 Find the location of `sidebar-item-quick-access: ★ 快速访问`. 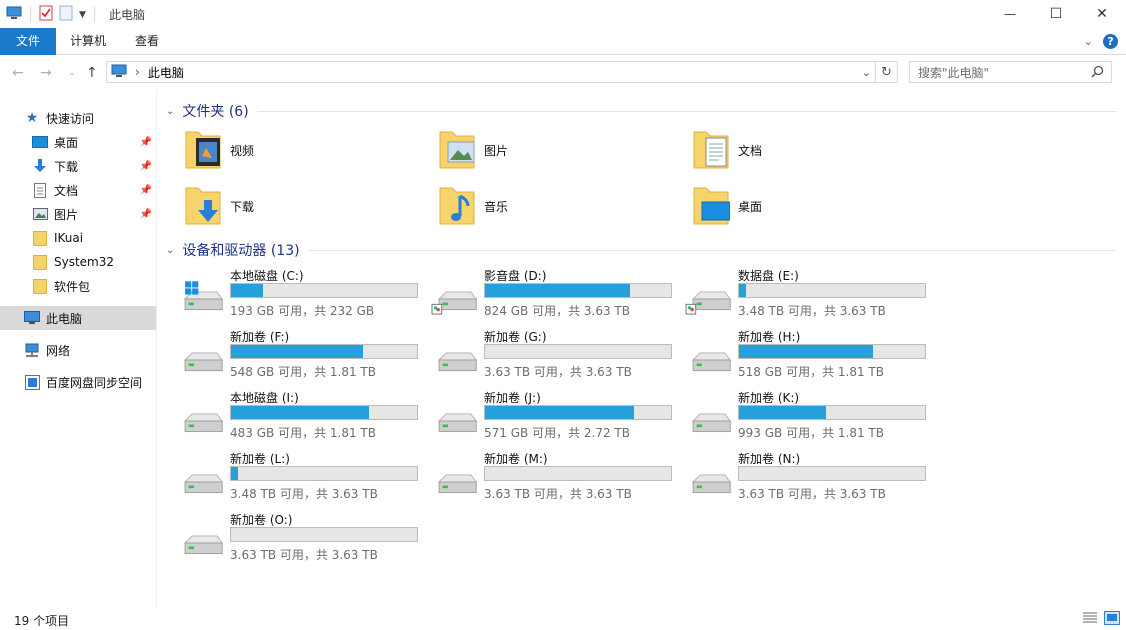

sidebar-item-quick-access: ★ 快速访问 is located at coordinates (78, 118).